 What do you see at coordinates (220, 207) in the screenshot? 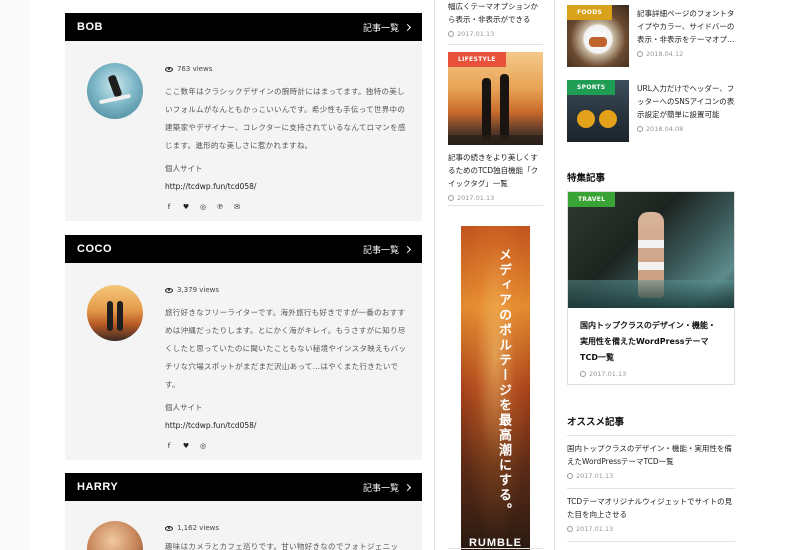
I see `pinterest-icon: ℗` at bounding box center [220, 207].